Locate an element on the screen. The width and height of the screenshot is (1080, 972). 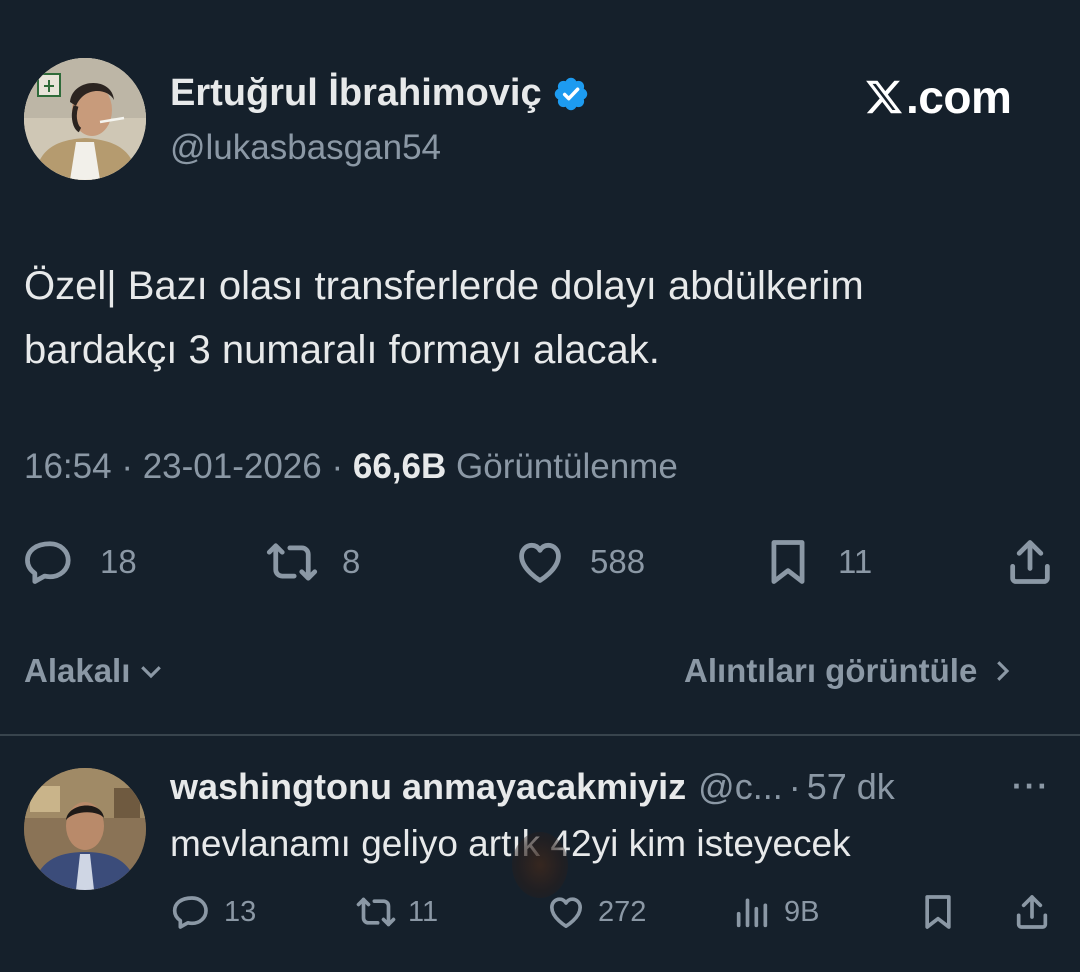
bookmark-count: 11 is located at coordinates (855, 561).